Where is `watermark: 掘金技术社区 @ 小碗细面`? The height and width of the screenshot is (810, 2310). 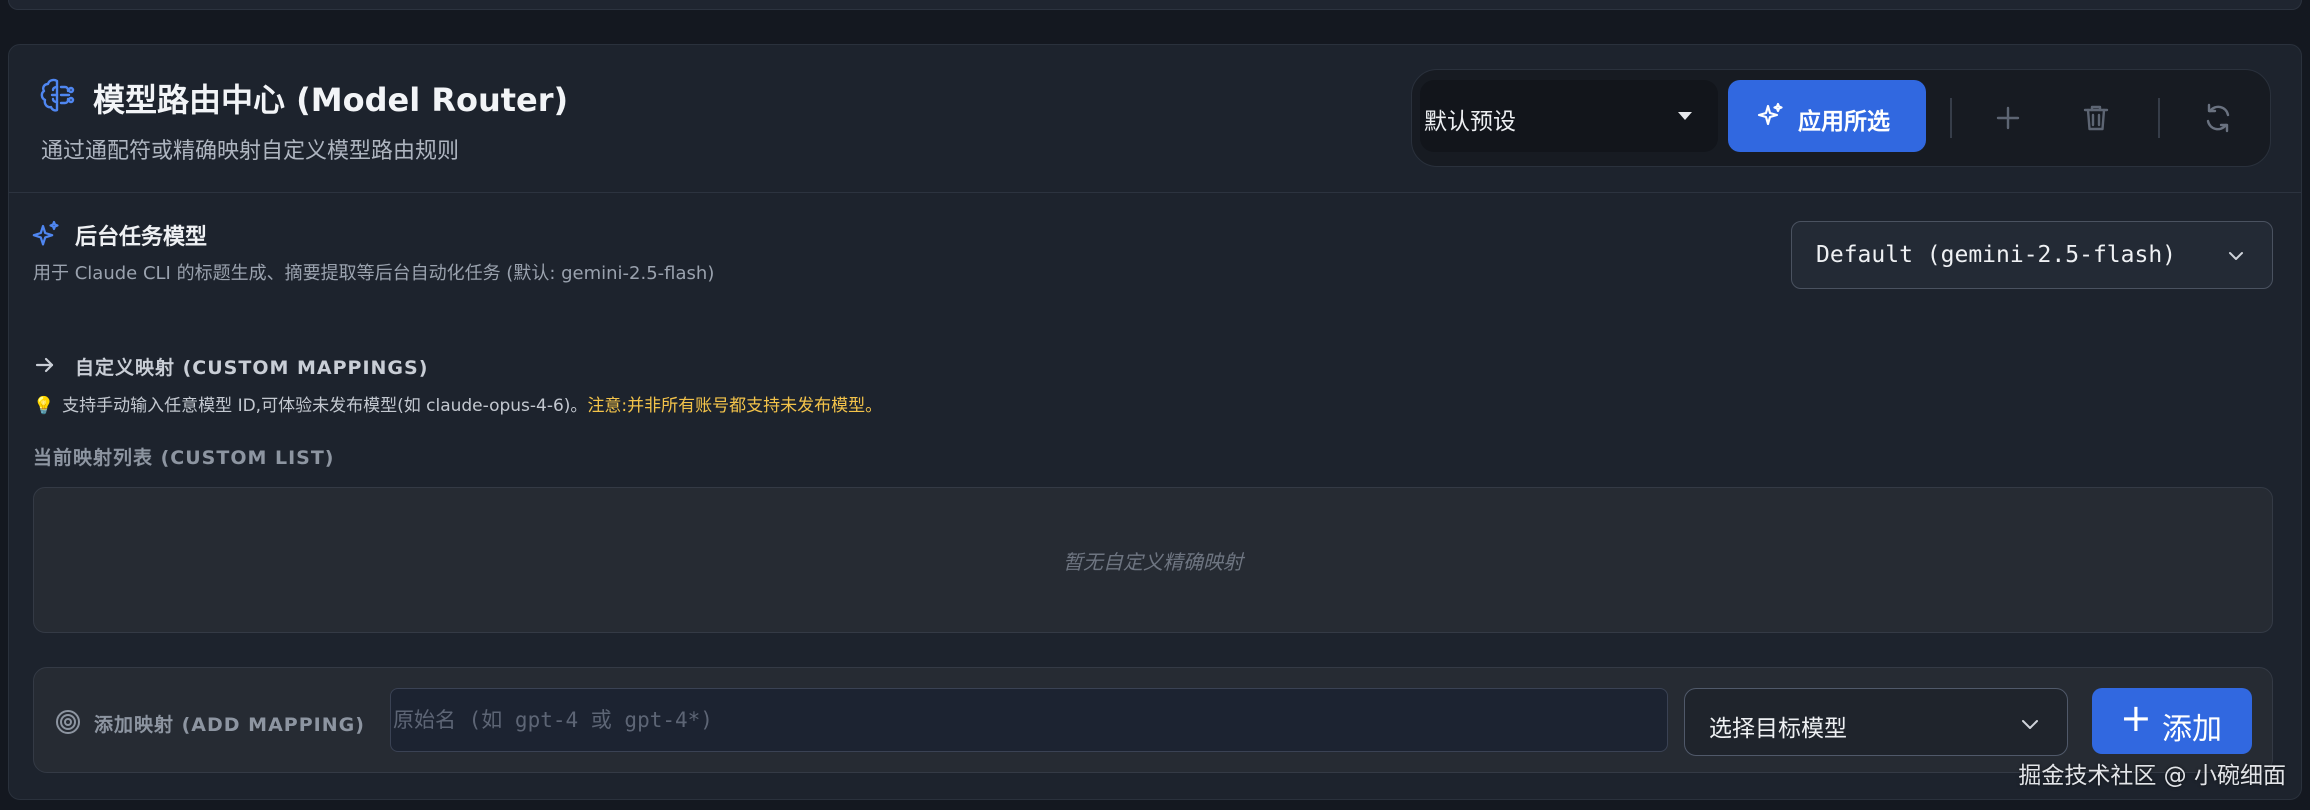
watermark: 掘金技术社区 @ 小碗细面 is located at coordinates (2152, 776).